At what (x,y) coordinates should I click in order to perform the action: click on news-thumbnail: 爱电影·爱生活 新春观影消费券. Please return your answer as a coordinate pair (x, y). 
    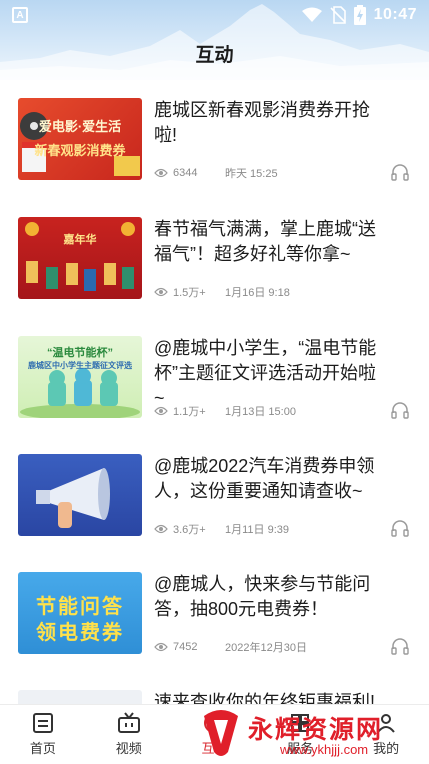
    Looking at the image, I should click on (80, 139).